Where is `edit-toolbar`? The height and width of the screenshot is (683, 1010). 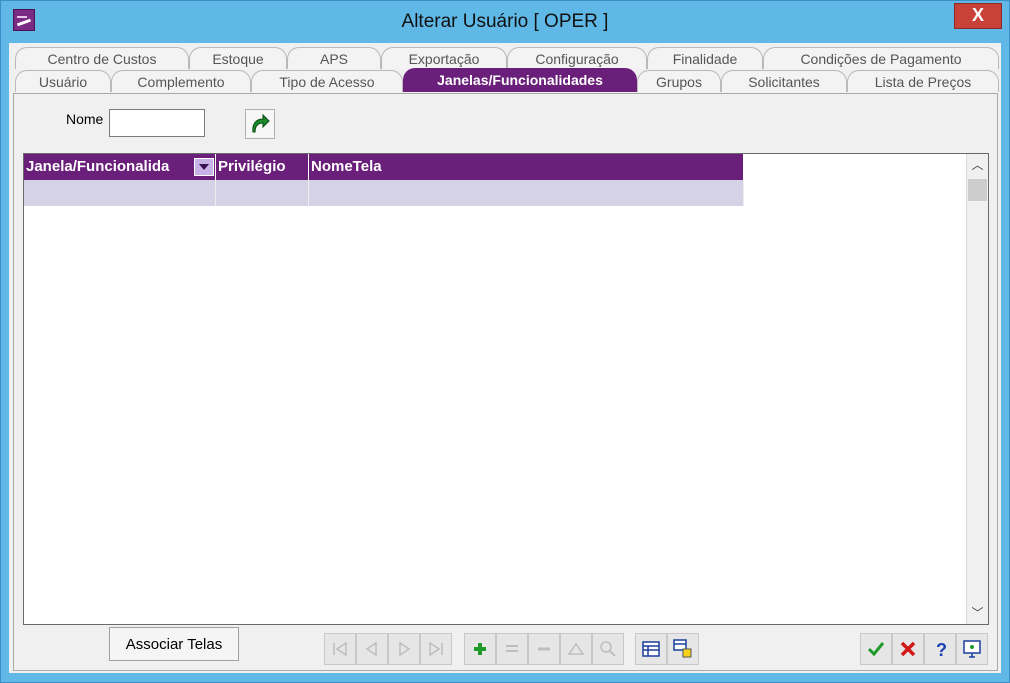 edit-toolbar is located at coordinates (544, 649).